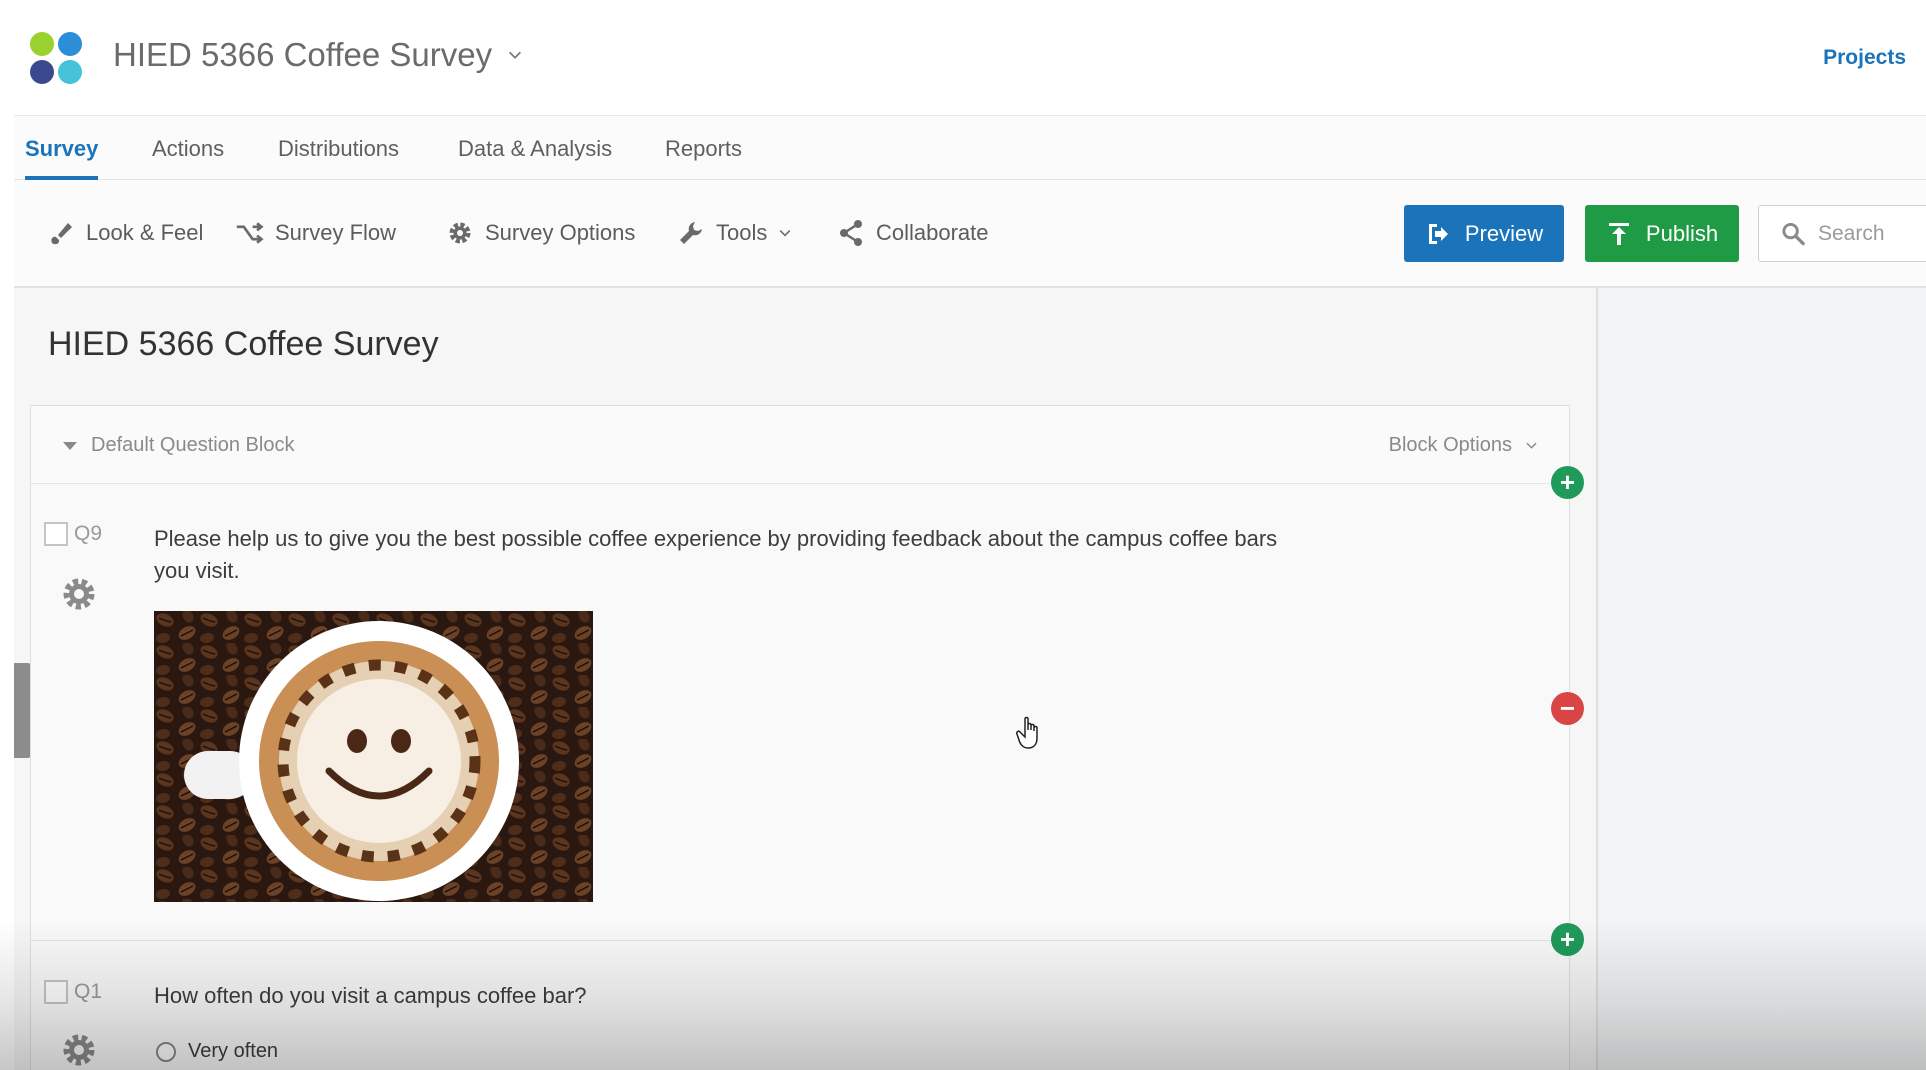  I want to click on hand-cursor-icon, so click(1027, 732).